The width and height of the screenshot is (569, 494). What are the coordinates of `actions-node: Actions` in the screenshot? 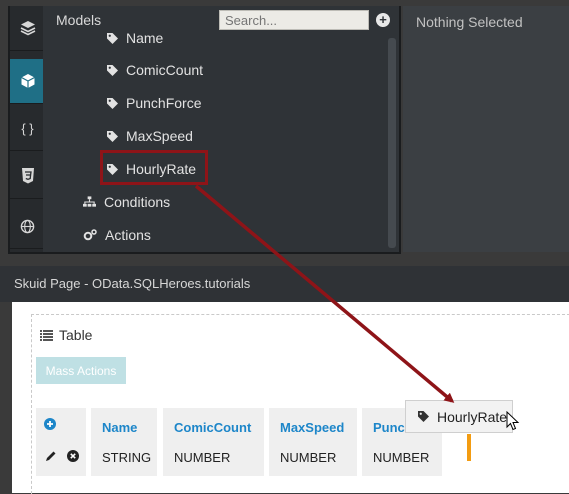 It's located at (117, 235).